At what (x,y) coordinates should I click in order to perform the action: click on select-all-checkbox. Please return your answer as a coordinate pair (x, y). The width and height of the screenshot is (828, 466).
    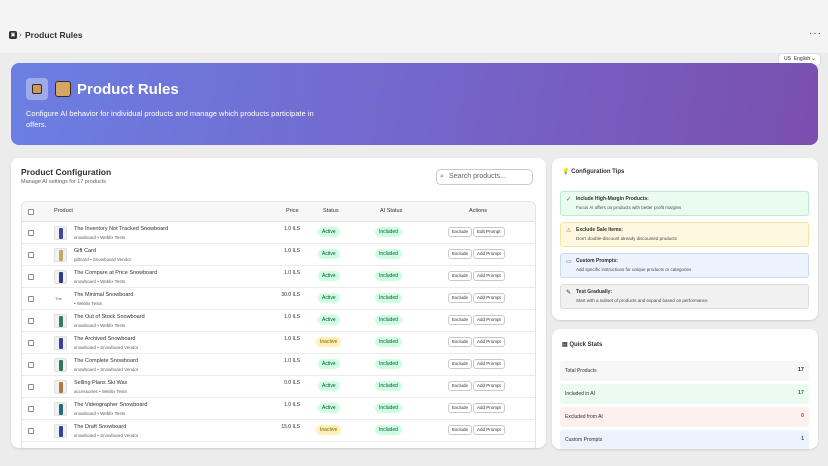
    Looking at the image, I should click on (31, 212).